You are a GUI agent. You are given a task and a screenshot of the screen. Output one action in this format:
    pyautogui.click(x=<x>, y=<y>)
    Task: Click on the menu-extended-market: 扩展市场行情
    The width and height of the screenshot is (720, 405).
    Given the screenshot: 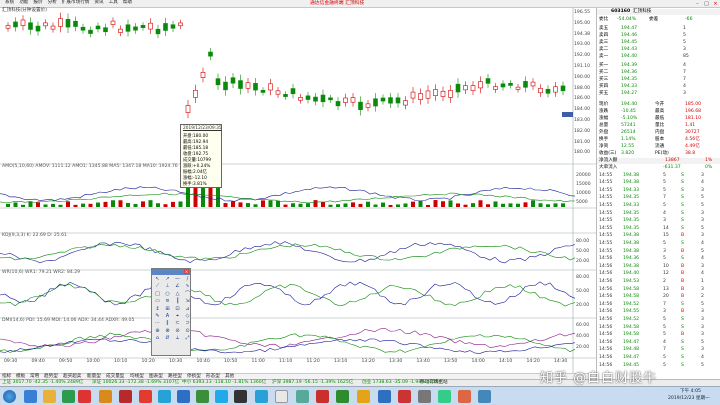 What is the action you would take?
    pyautogui.click(x=76, y=3)
    